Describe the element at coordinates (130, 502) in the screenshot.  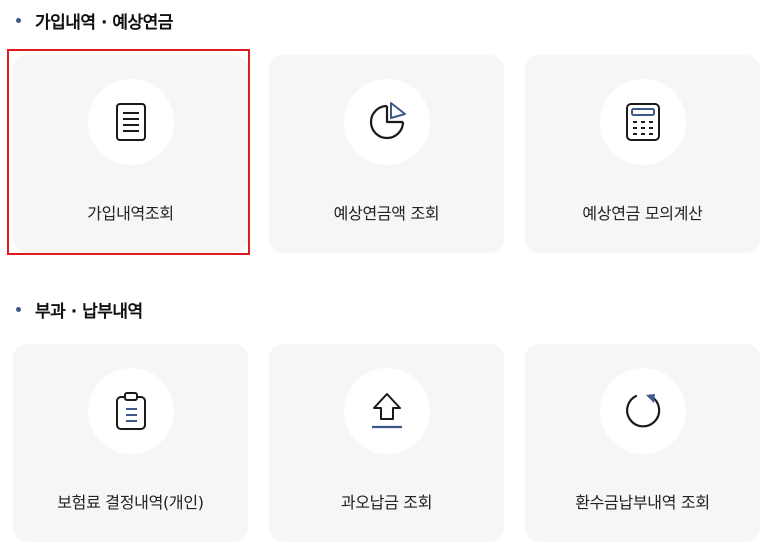
I see `card-label: 보험료 결정내역(개인)` at that location.